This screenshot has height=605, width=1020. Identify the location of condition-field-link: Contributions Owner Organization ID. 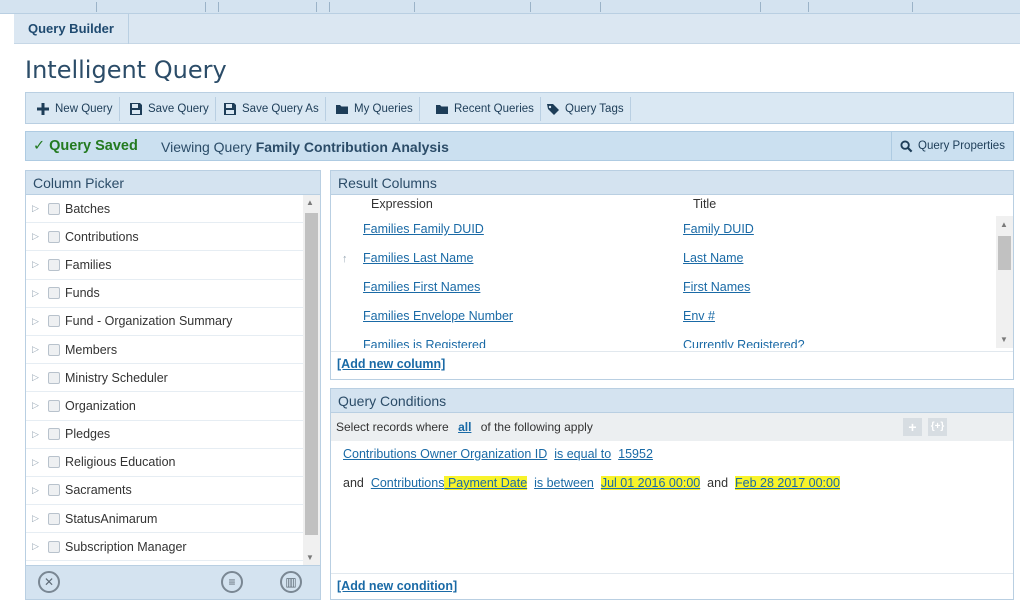
(445, 454).